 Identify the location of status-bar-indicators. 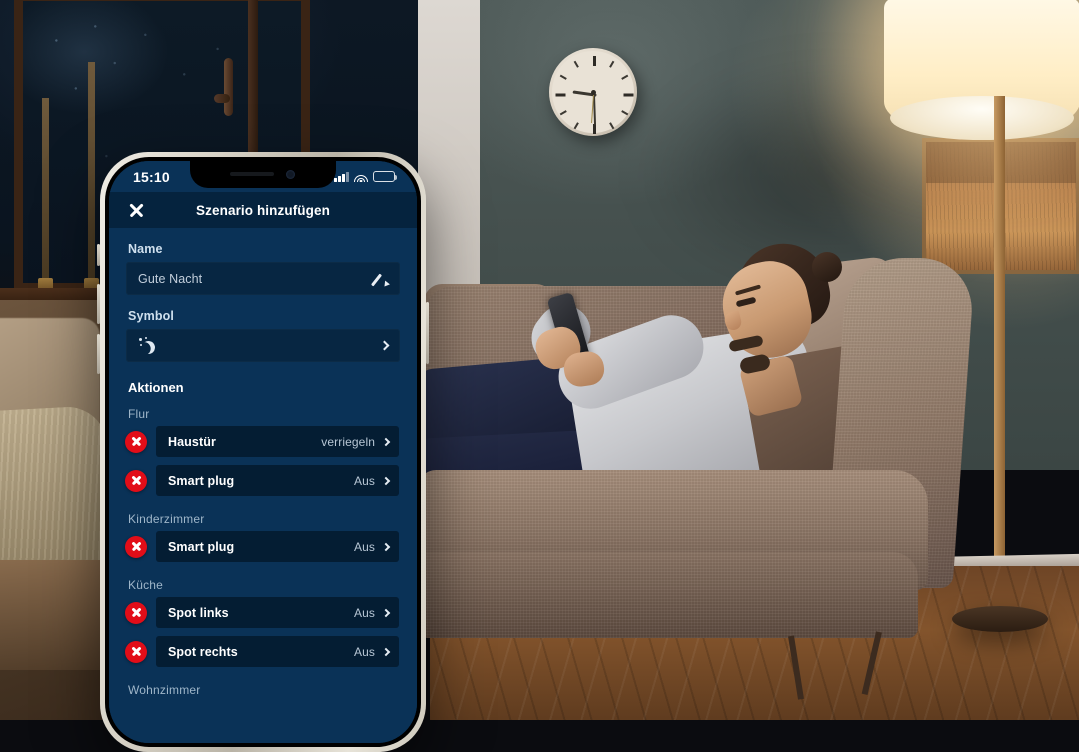
(364, 176).